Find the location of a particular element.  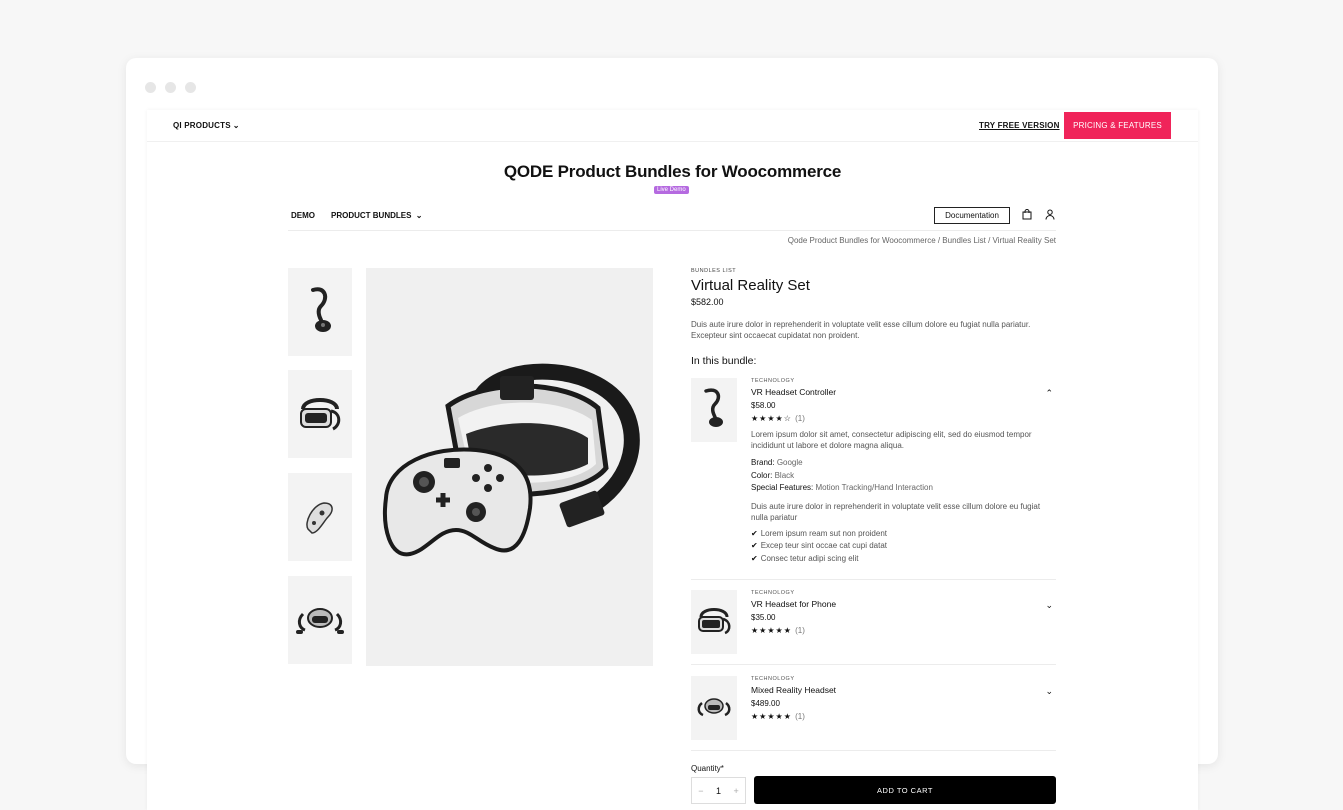

gallery-thumb-mixed-reality is located at coordinates (320, 620).